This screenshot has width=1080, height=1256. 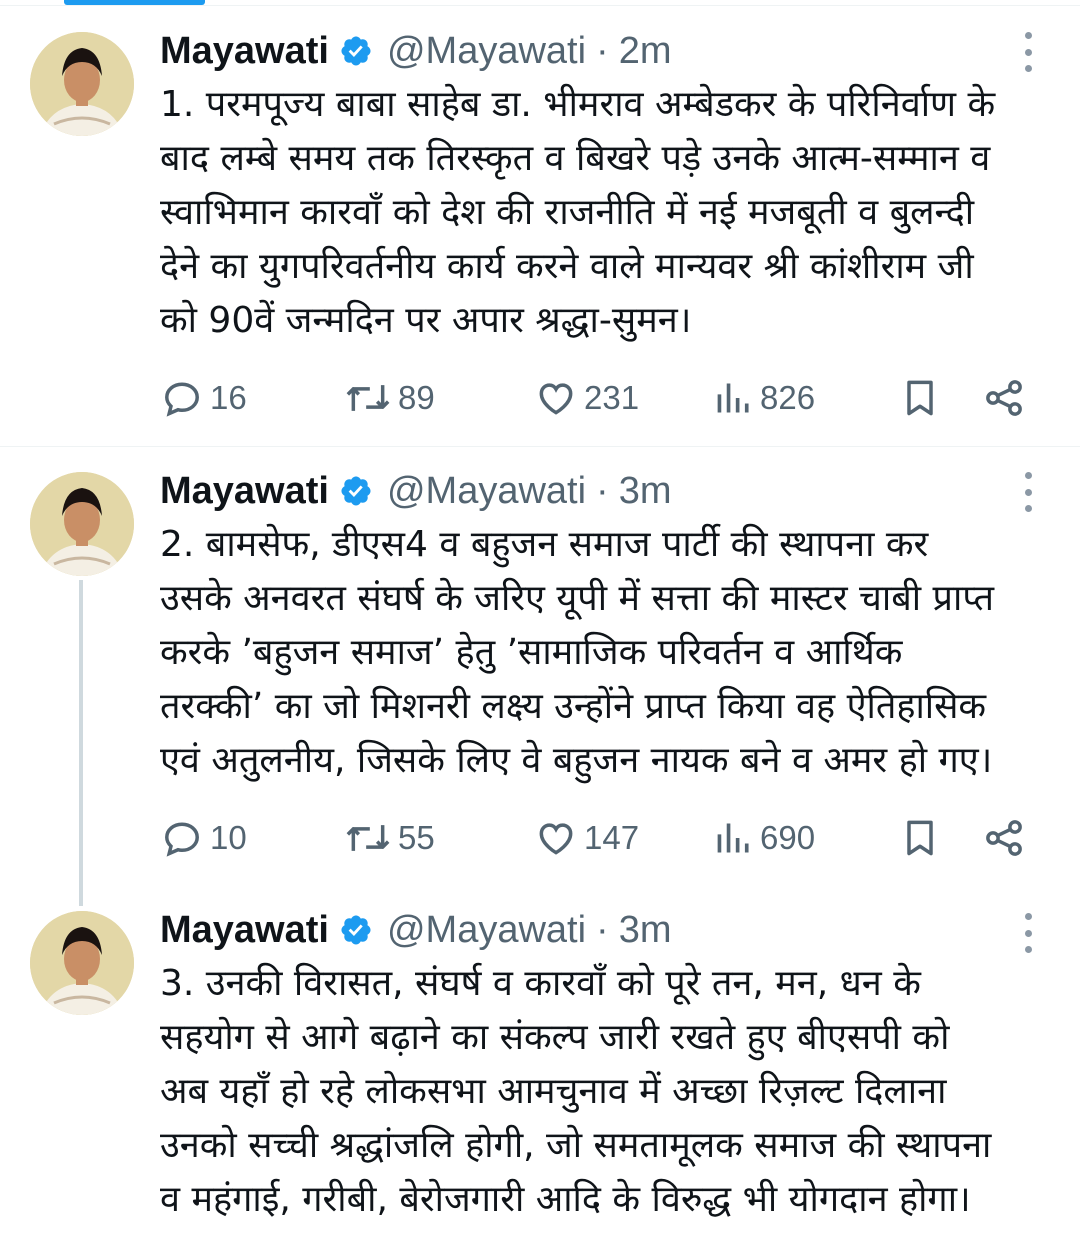 I want to click on reply-button: 10, so click(x=203, y=838).